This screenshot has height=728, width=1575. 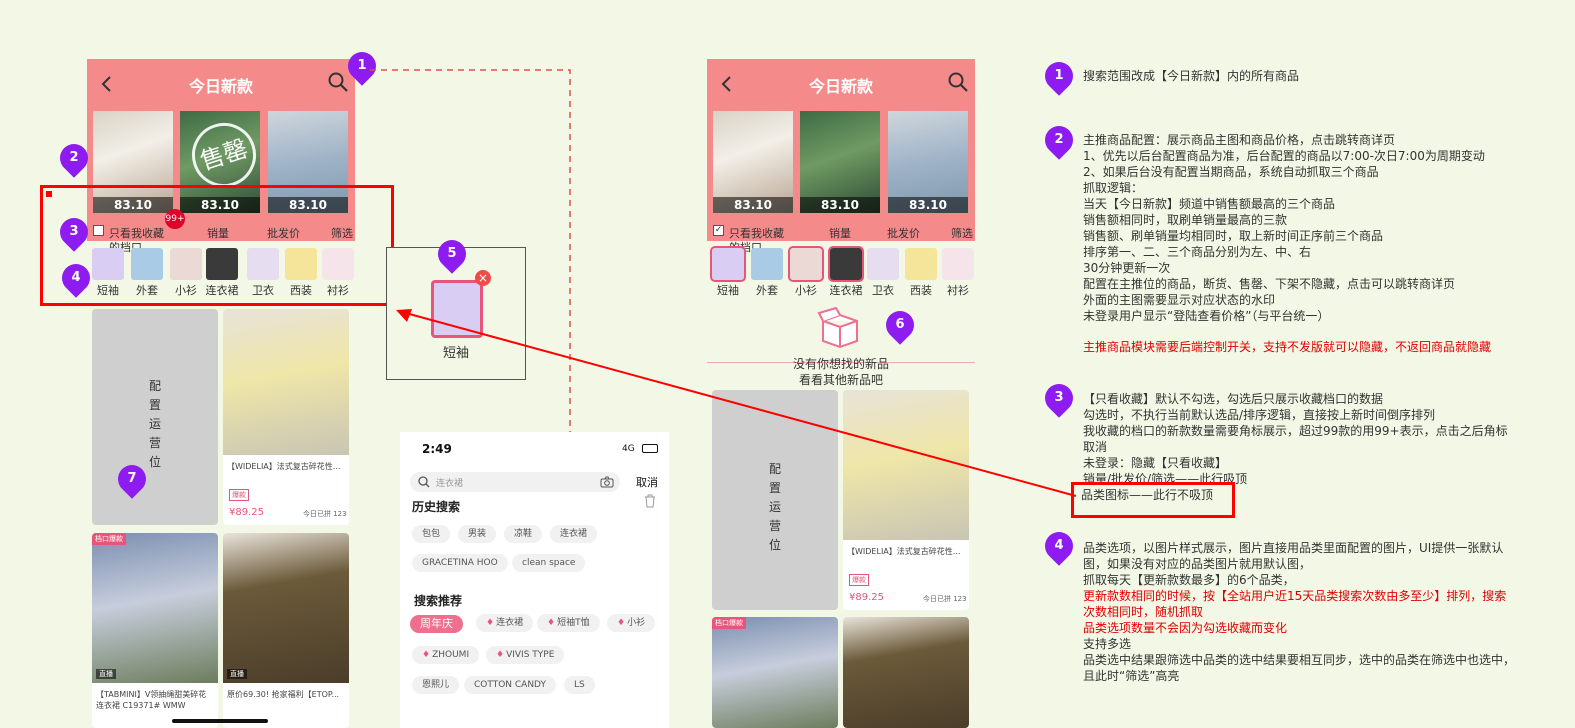 I want to click on promo-label: 配置运营位, so click(x=154, y=424).